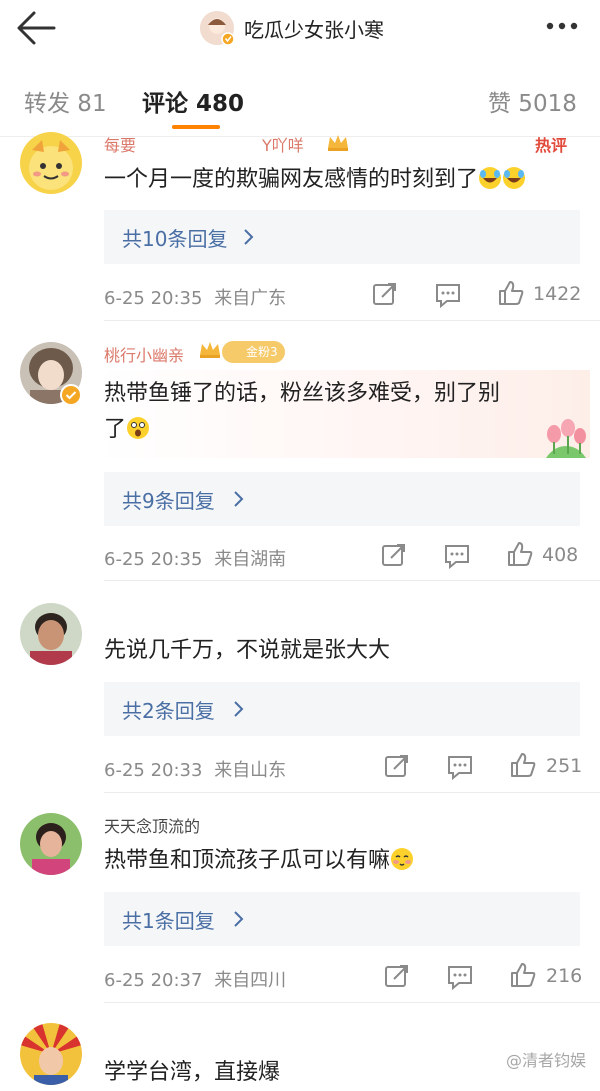 The height and width of the screenshot is (1091, 600). I want to click on tab-comments: 评论 480, so click(193, 101).